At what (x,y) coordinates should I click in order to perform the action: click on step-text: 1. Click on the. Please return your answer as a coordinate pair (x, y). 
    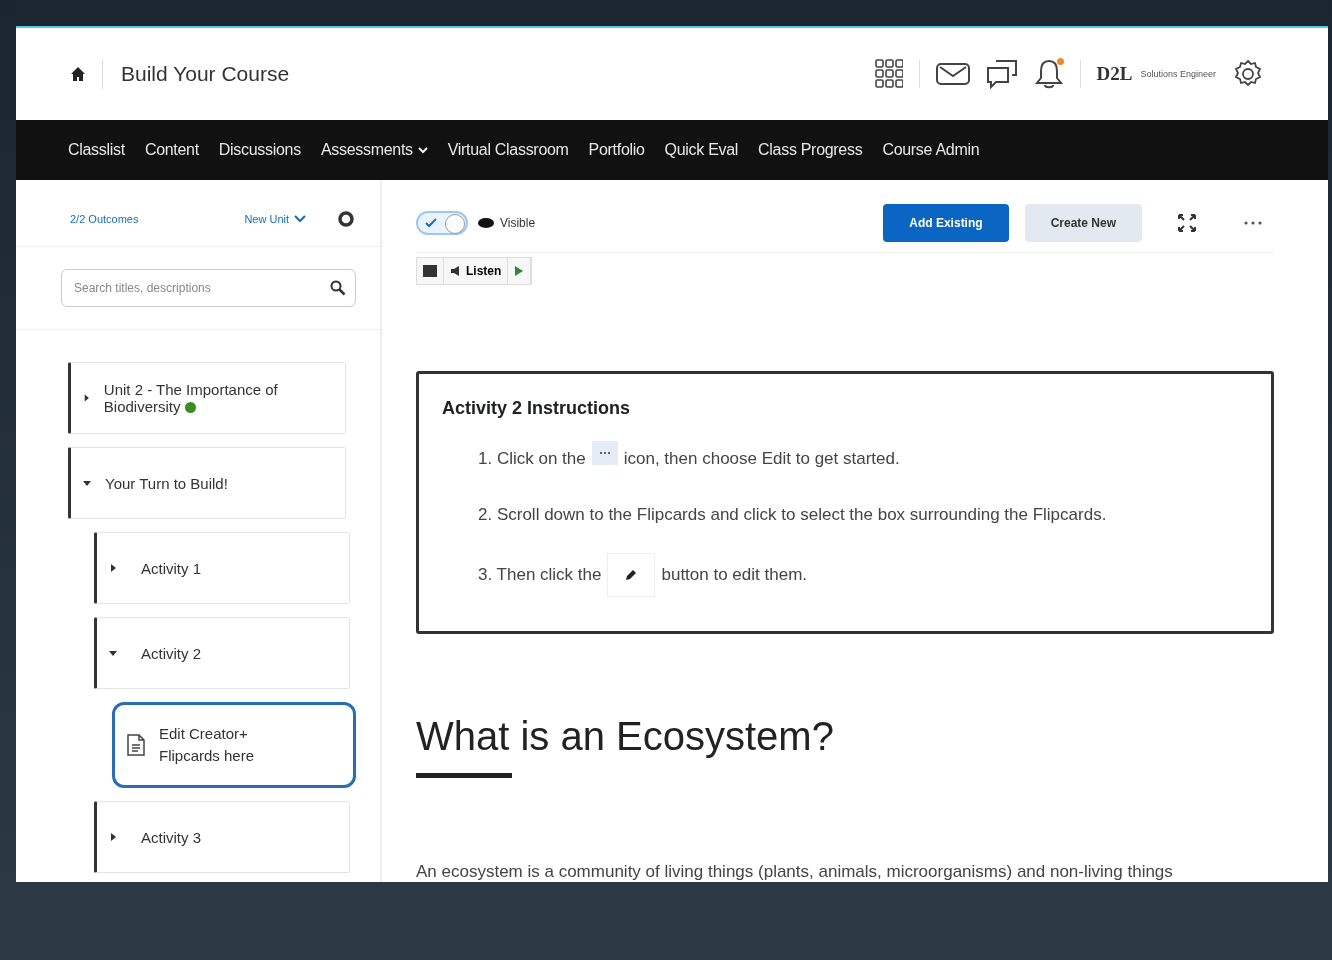
    Looking at the image, I should click on (532, 459).